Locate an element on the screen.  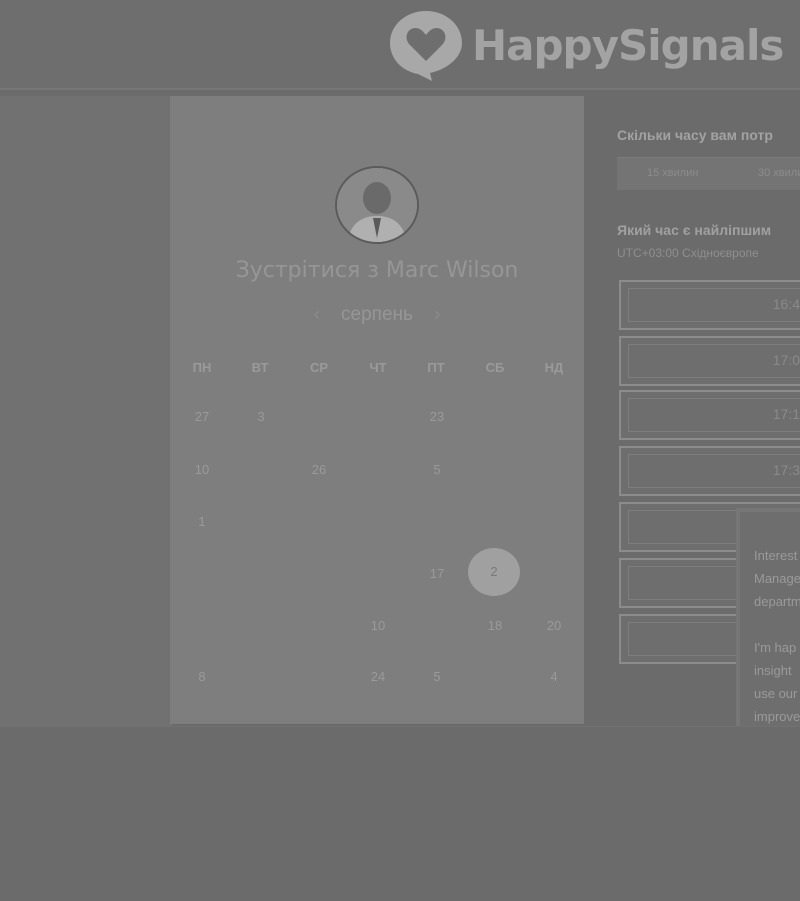
calendar-day: 3 is located at coordinates (261, 417).